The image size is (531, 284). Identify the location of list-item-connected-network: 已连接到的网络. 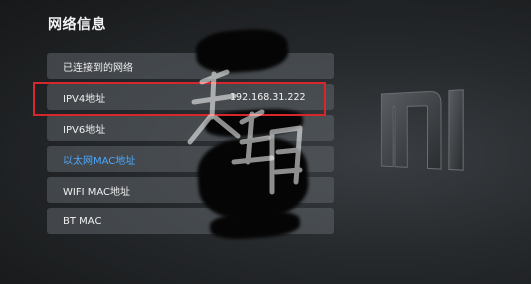
(190, 66).